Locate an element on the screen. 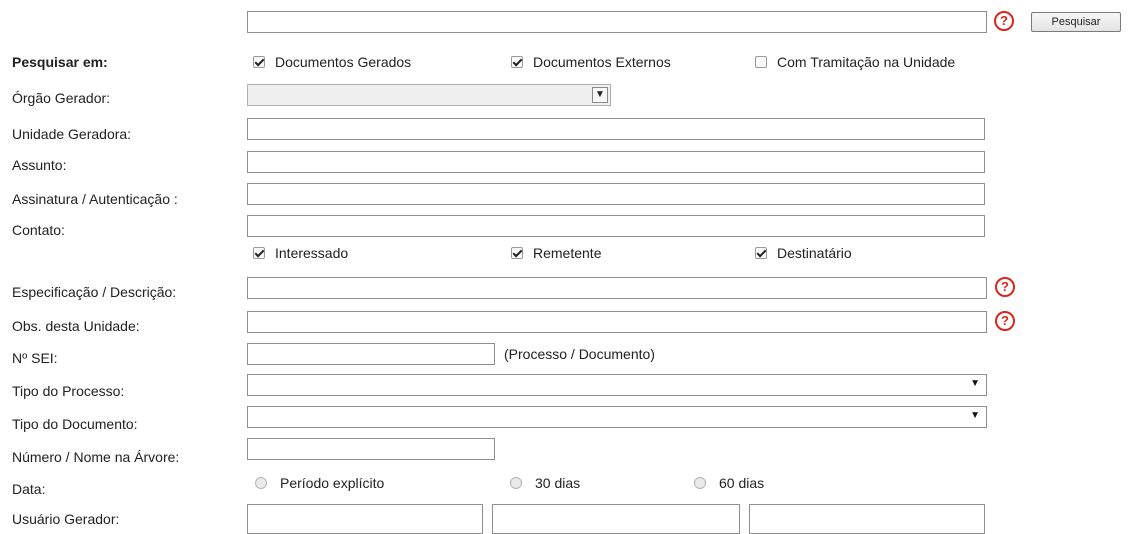  radio-periodo-explicito: Período explícito is located at coordinates (319, 483).